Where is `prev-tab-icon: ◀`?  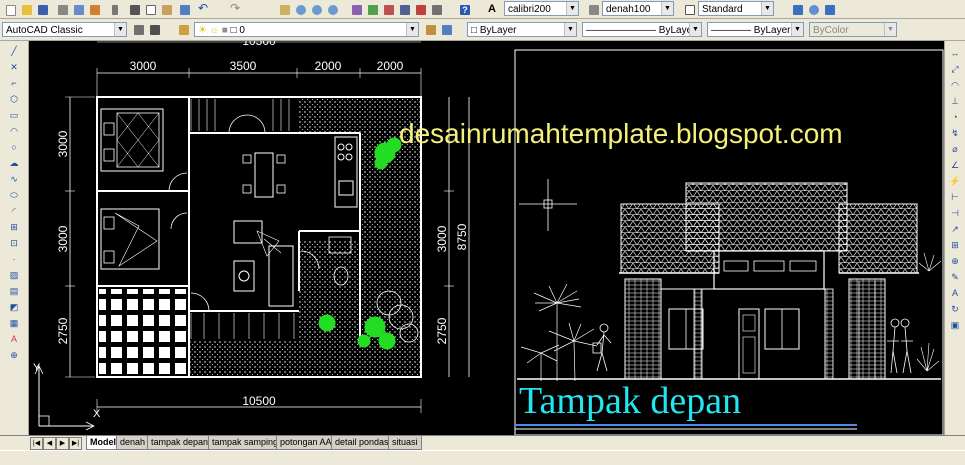 prev-tab-icon: ◀ is located at coordinates (49, 443).